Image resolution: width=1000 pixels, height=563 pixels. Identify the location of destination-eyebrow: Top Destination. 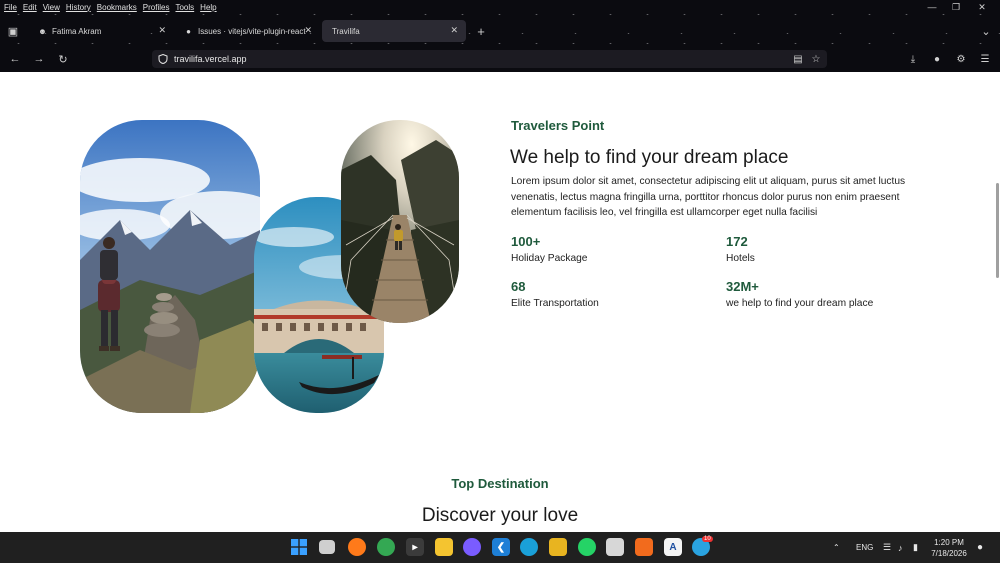
(500, 483).